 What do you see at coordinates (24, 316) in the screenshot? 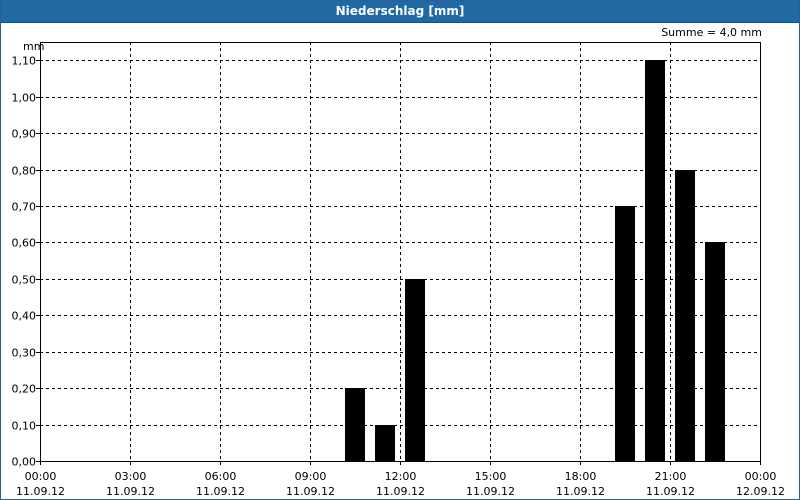
I see `y-tick-label: 0,40` at bounding box center [24, 316].